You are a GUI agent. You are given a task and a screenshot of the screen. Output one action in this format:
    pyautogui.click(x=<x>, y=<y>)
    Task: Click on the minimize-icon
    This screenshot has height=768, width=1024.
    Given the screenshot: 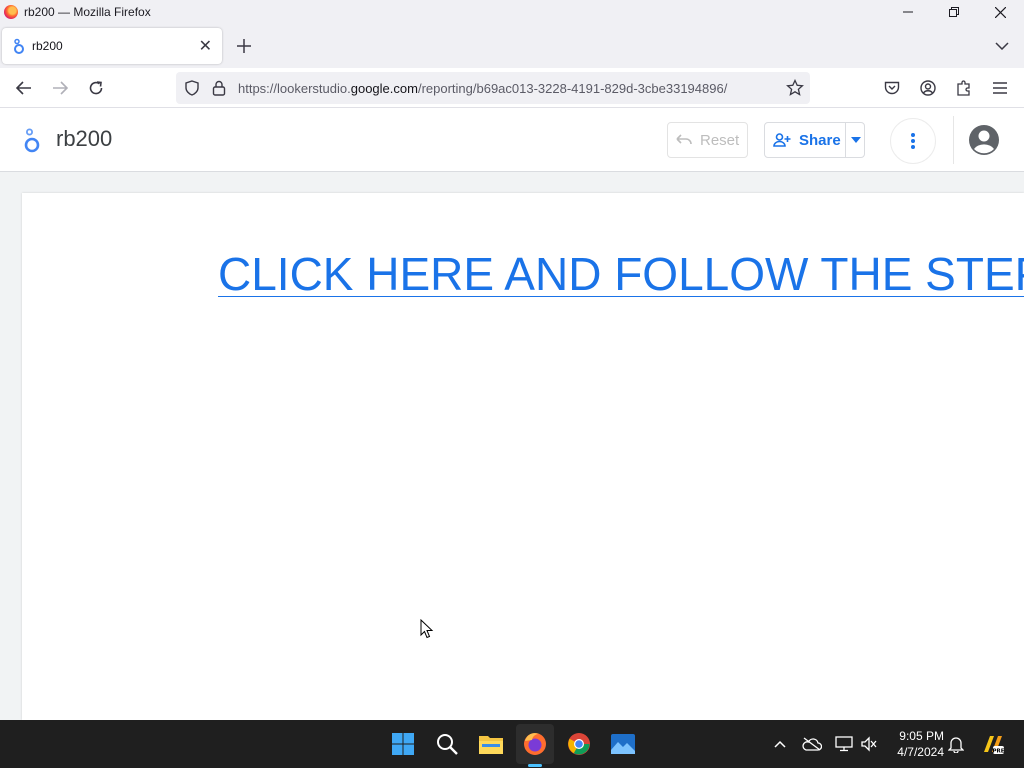 What is the action you would take?
    pyautogui.click(x=908, y=12)
    